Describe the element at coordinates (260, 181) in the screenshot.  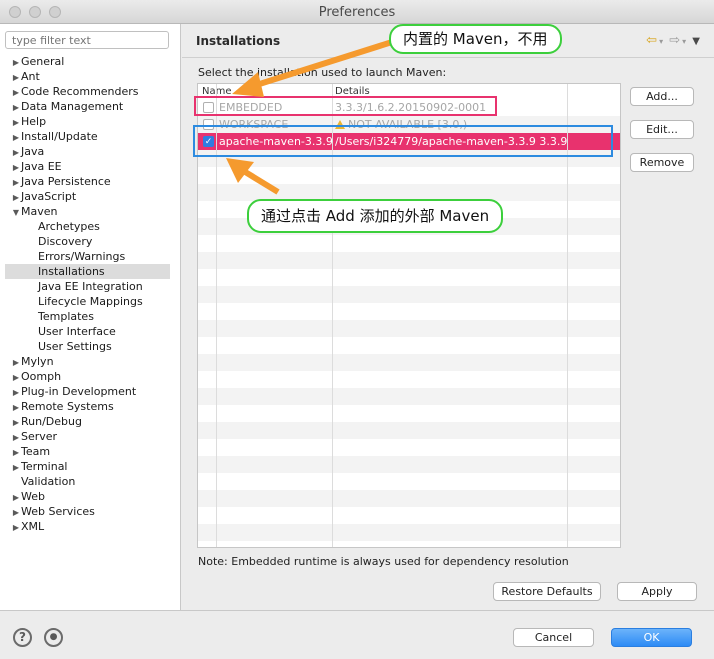
I see `bottom-arrow-shaft` at that location.